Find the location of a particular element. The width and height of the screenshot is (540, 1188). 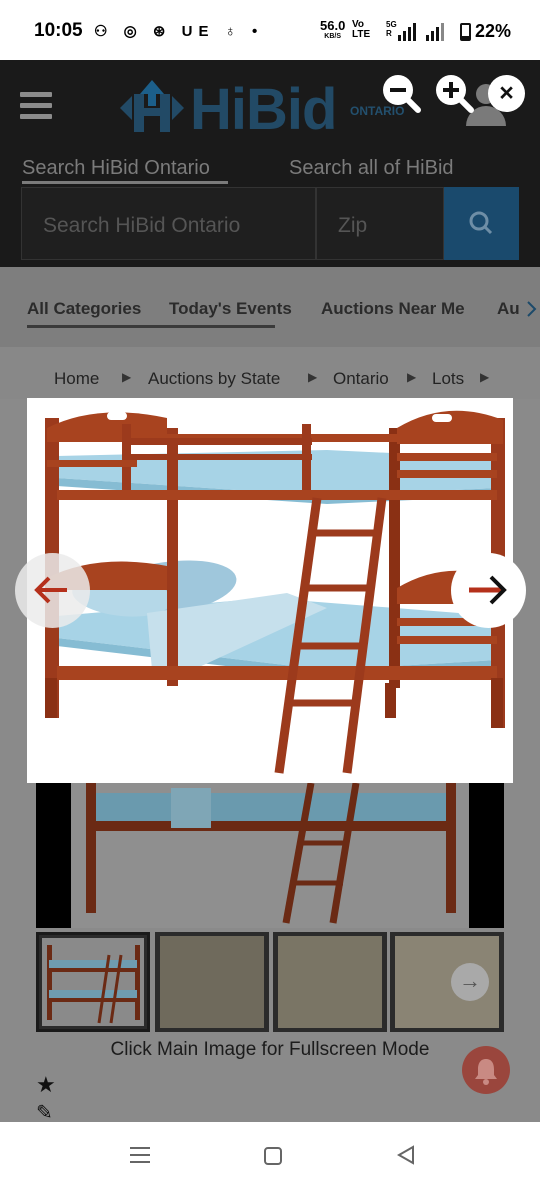

breadcrumb-ontario: Ontario is located at coordinates (361, 379).